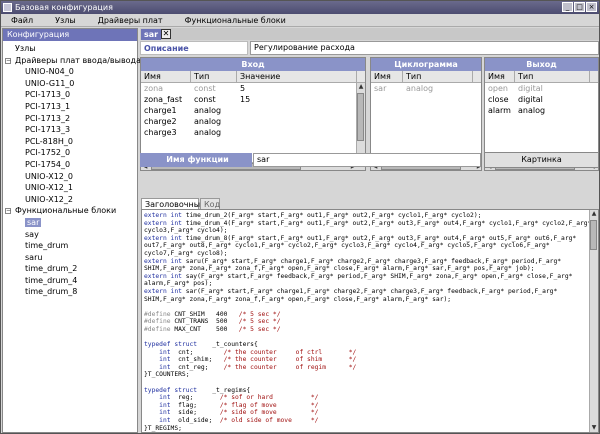 The height and width of the screenshot is (434, 600). I want to click on table-row: alarm analog, so click(541, 110).